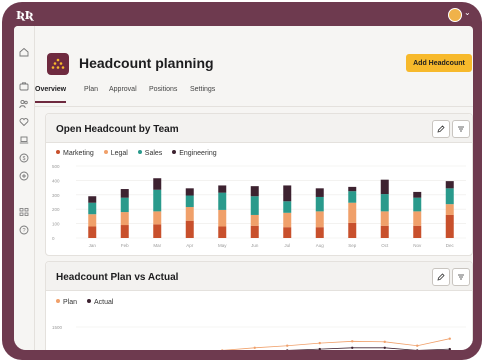 The width and height of the screenshot is (486, 360). I want to click on bar-legal-may, so click(222, 218).